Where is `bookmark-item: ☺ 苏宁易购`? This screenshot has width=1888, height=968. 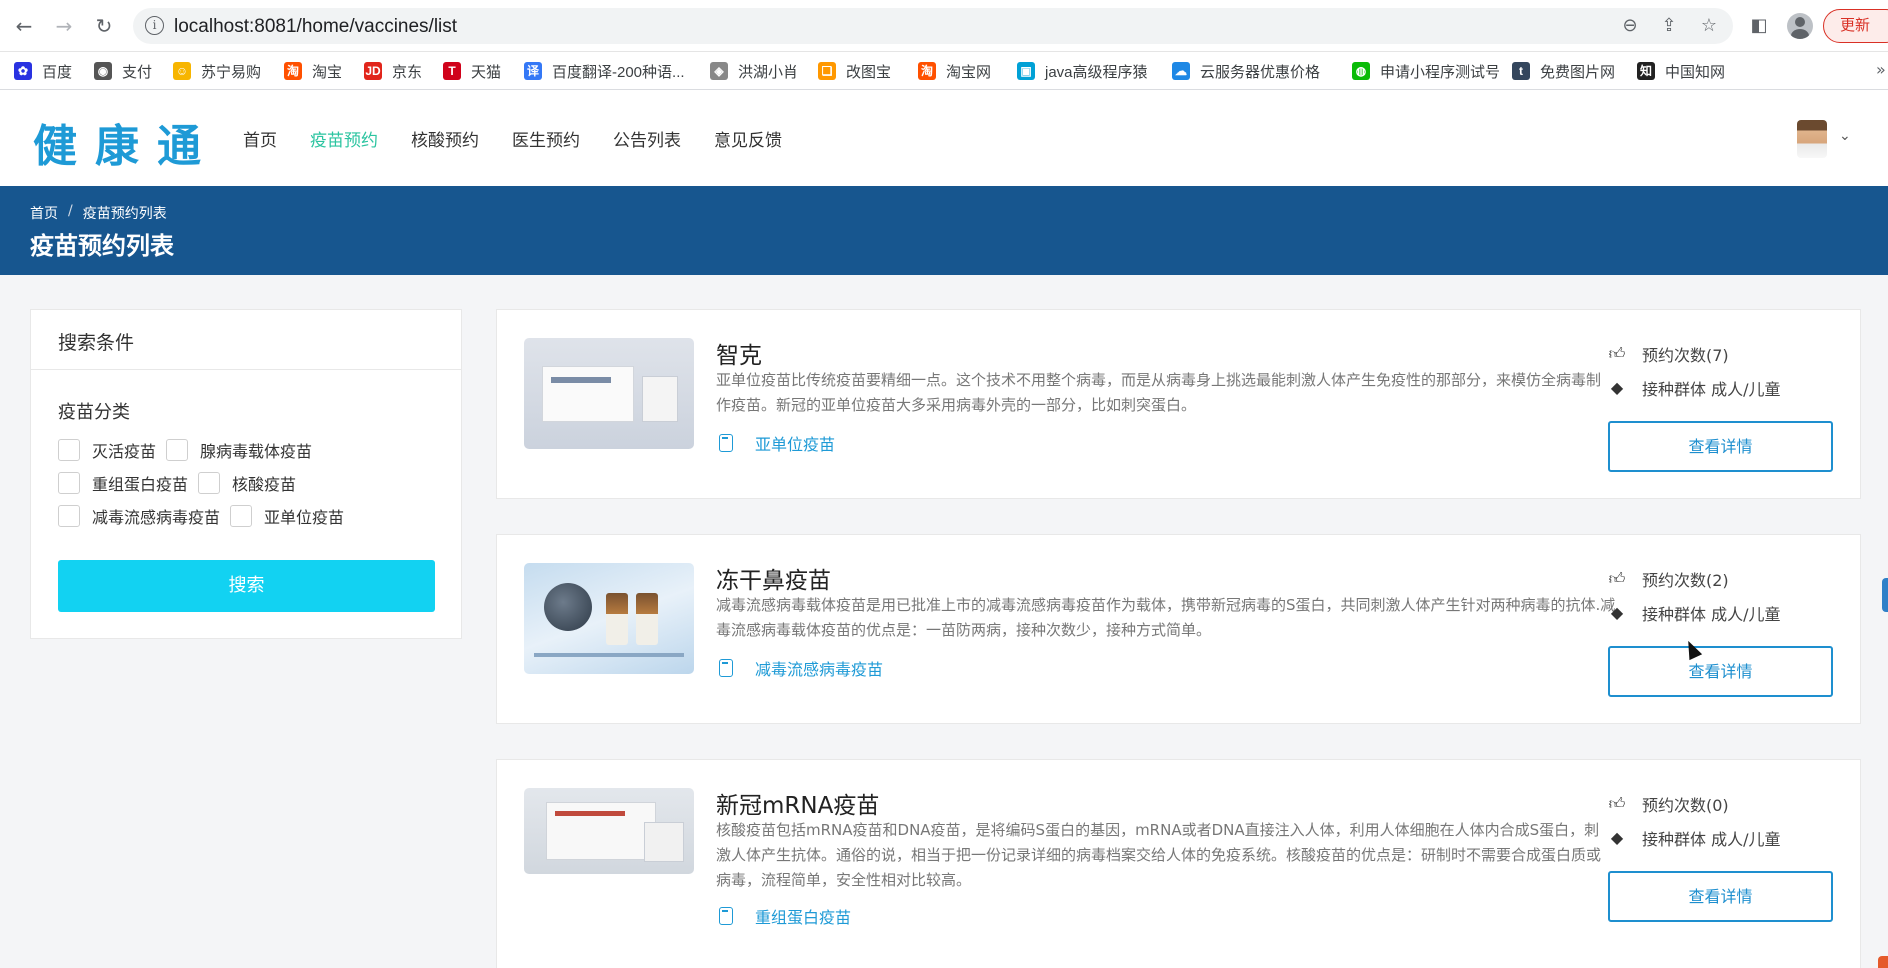 bookmark-item: ☺ 苏宁易购 is located at coordinates (217, 71).